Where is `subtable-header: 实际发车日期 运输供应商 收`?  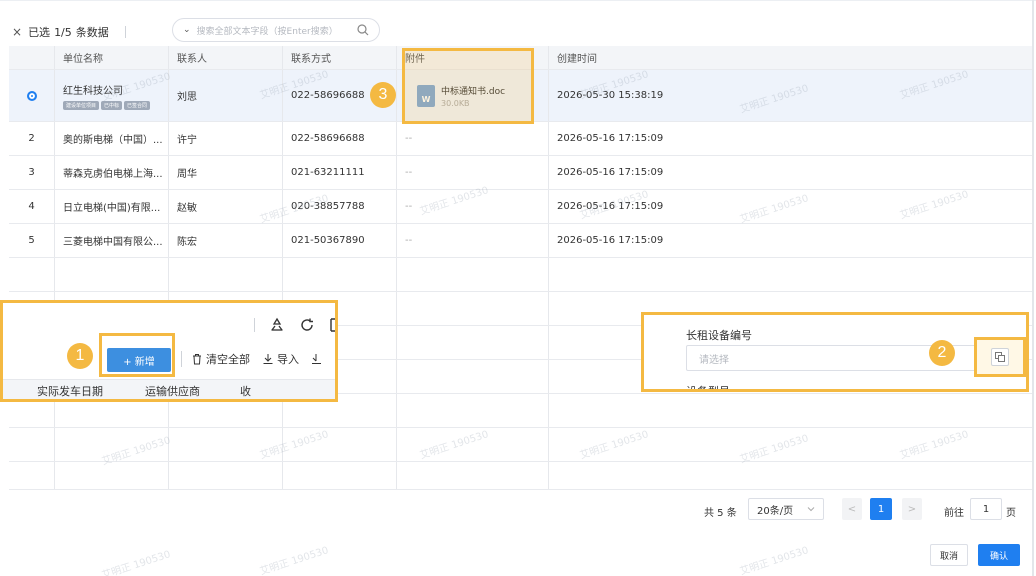
subtable-header: 实际发车日期 运输供应商 收 is located at coordinates (169, 389).